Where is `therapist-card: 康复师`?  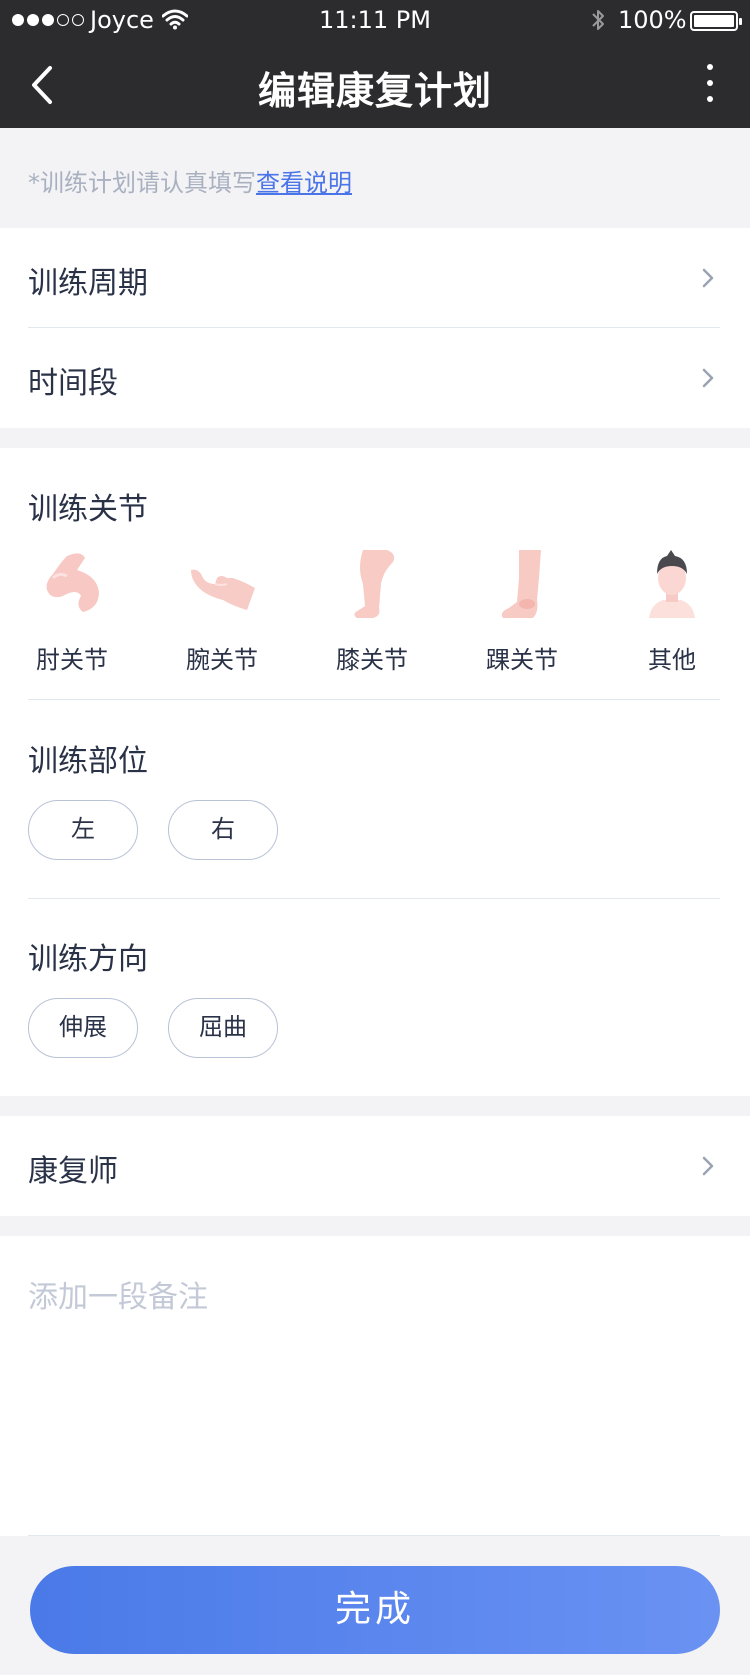
therapist-card: 康复师 is located at coordinates (375, 1166).